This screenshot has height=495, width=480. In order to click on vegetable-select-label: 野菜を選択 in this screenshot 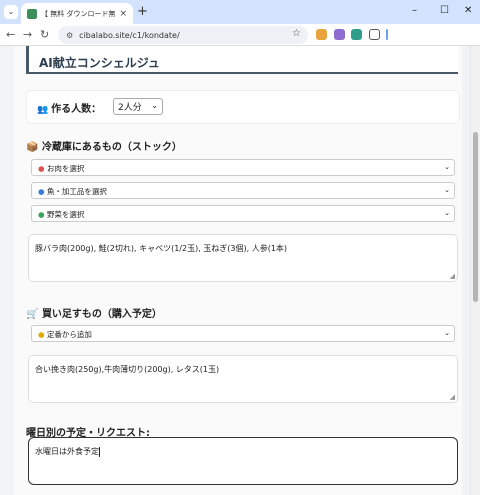, I will do `click(65, 214)`.